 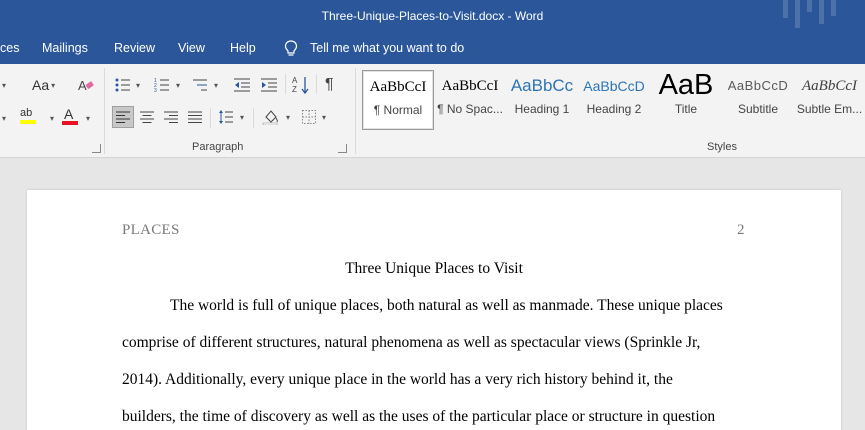 I want to click on document-title: Three Unique Places to Visit, so click(x=434, y=268).